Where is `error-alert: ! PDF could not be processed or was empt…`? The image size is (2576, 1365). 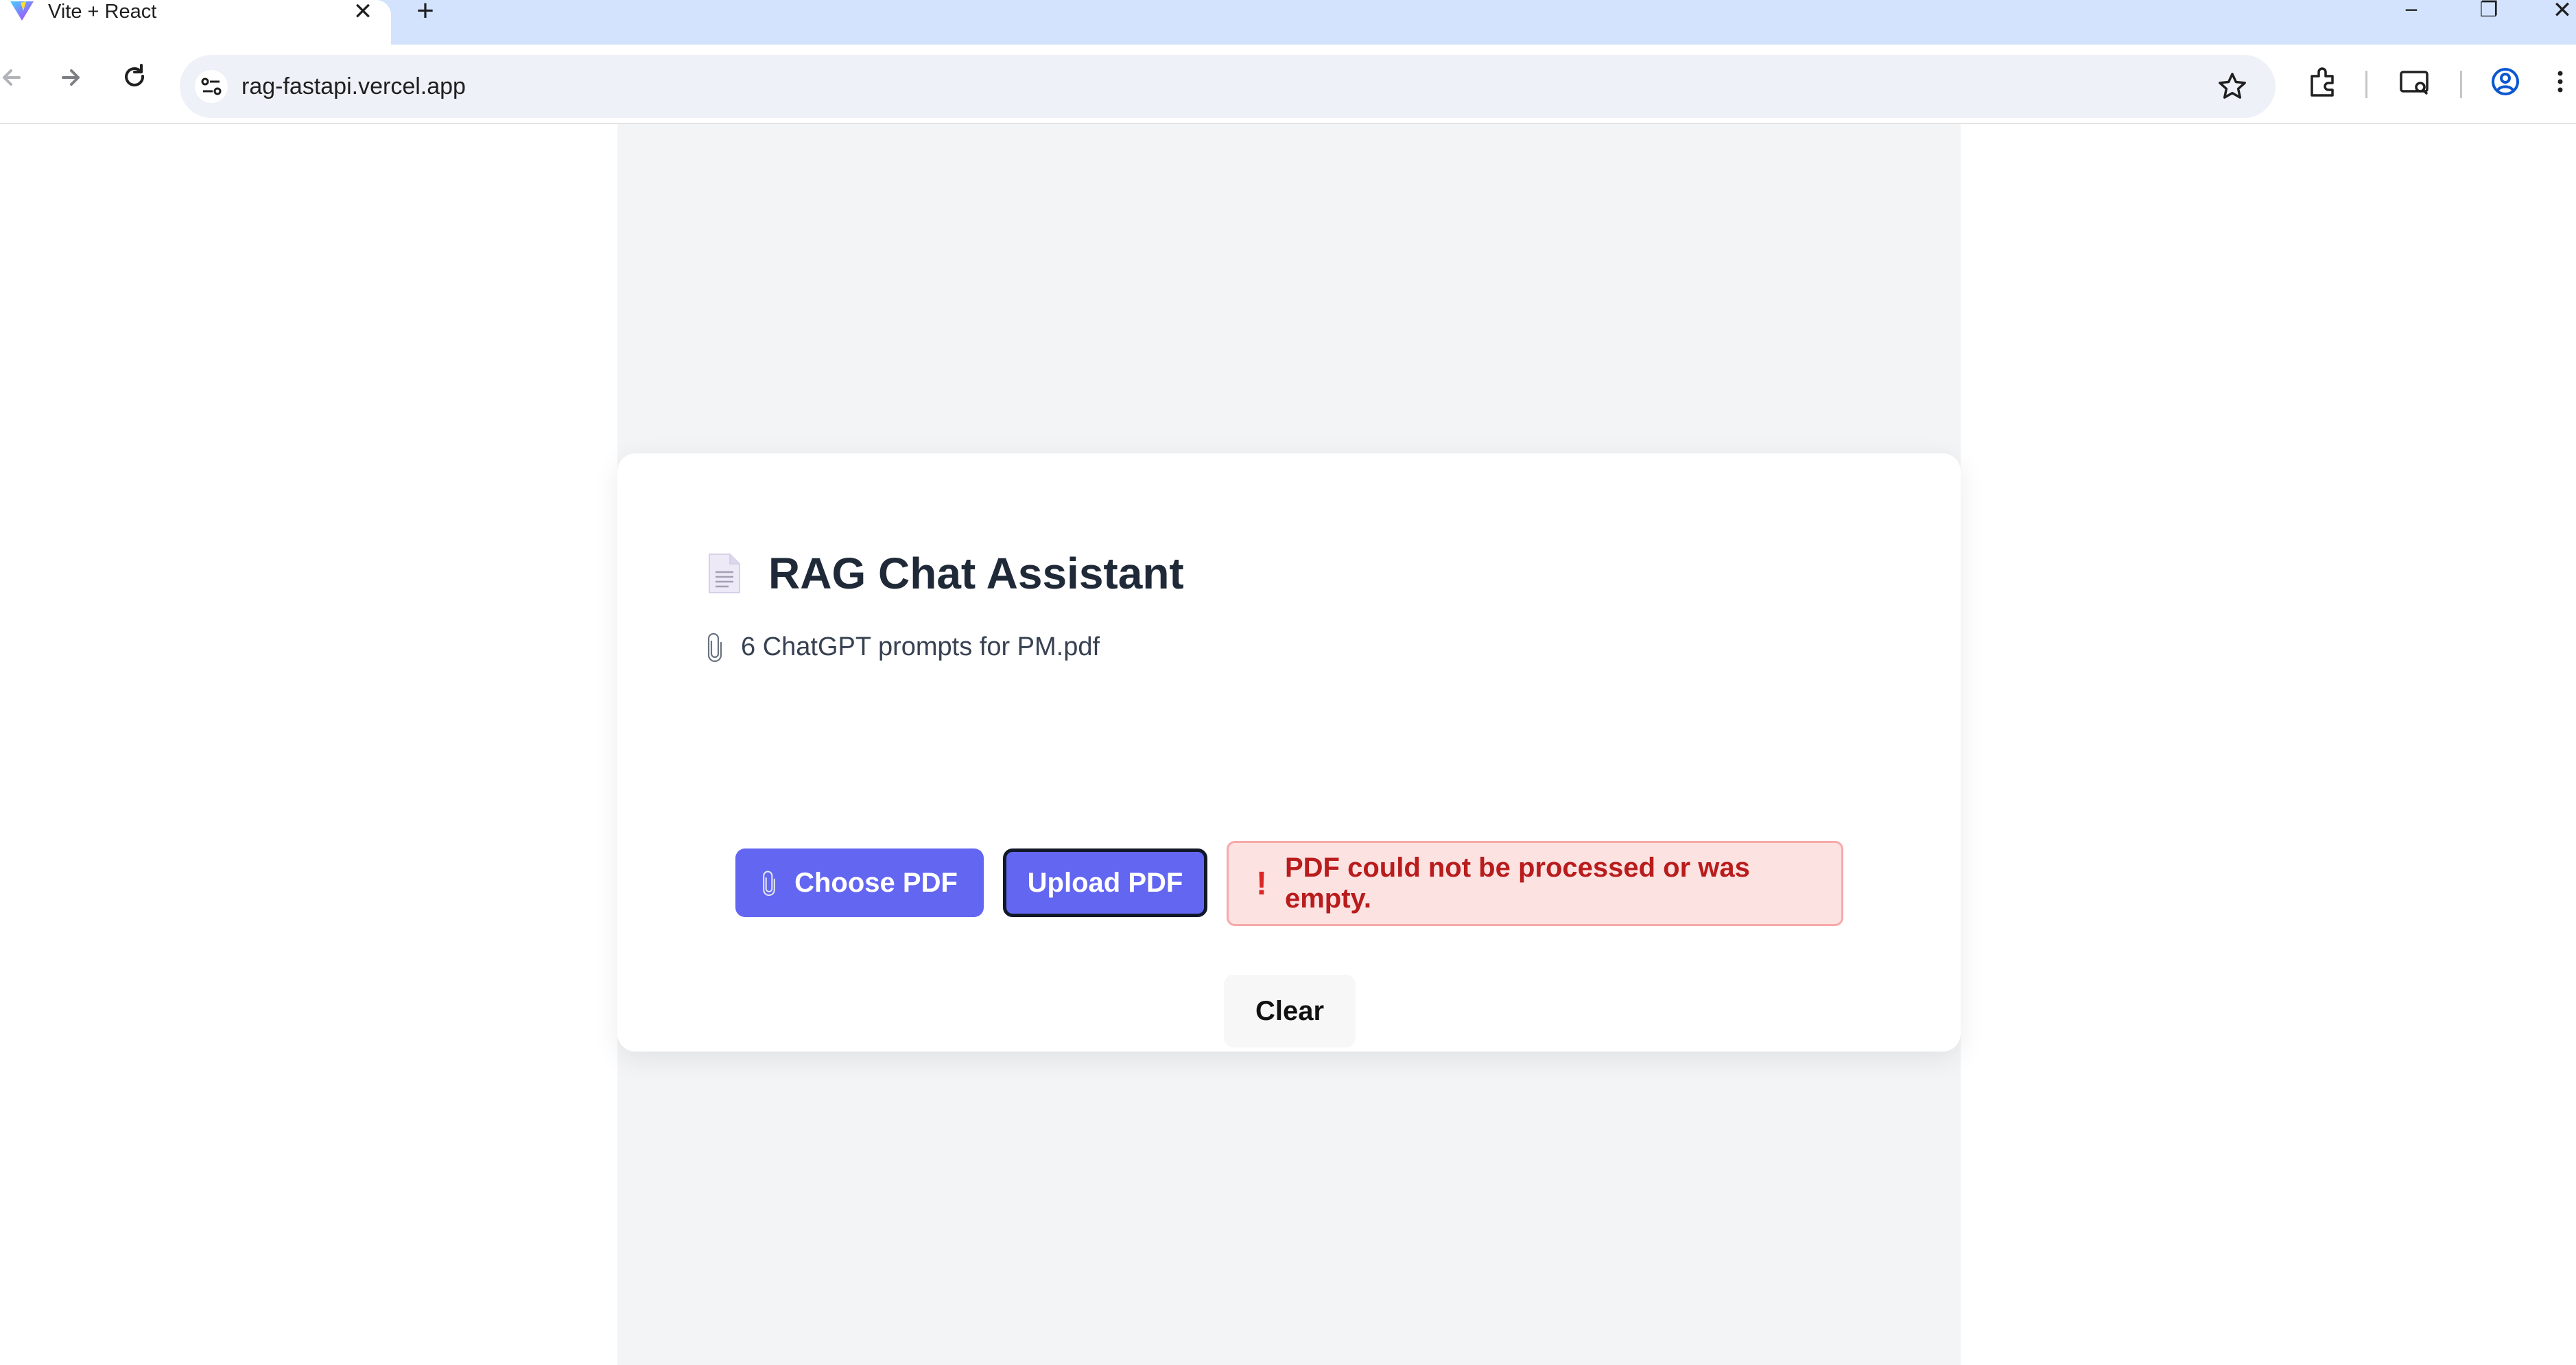 error-alert: ! PDF could not be processed or was empt… is located at coordinates (1535, 883).